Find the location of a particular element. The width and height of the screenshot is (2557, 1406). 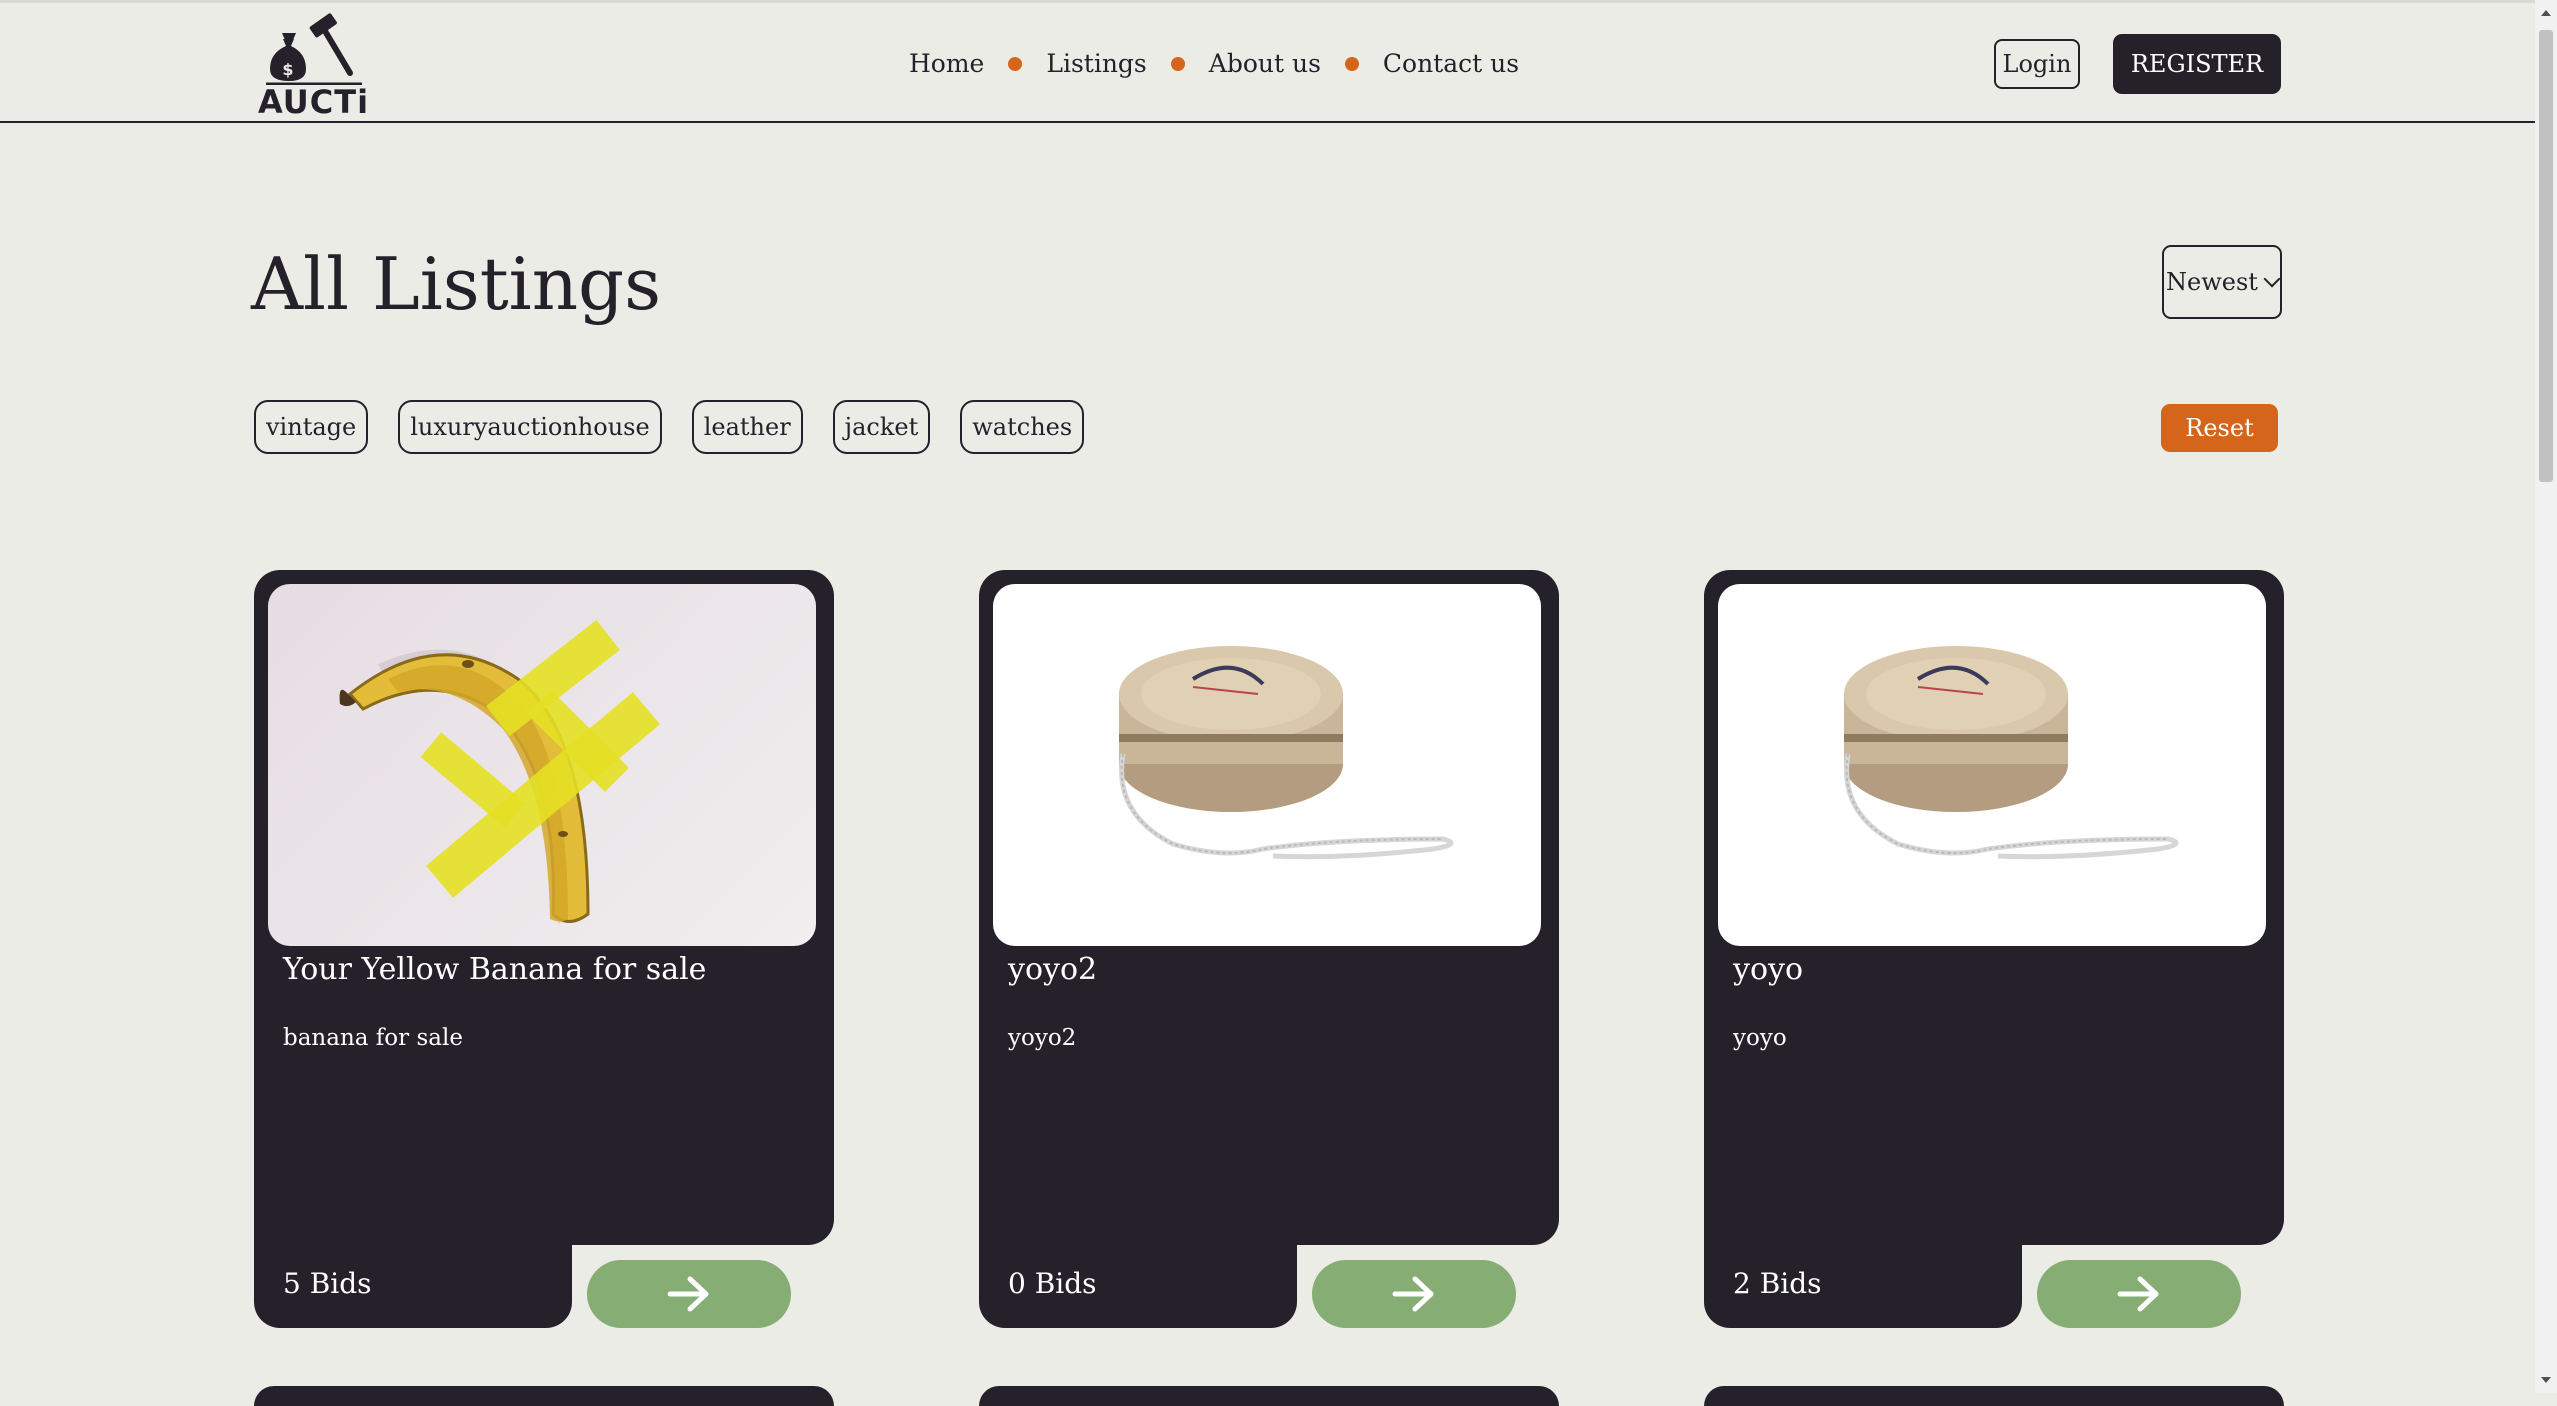

reset-button: Reset is located at coordinates (2219, 428).